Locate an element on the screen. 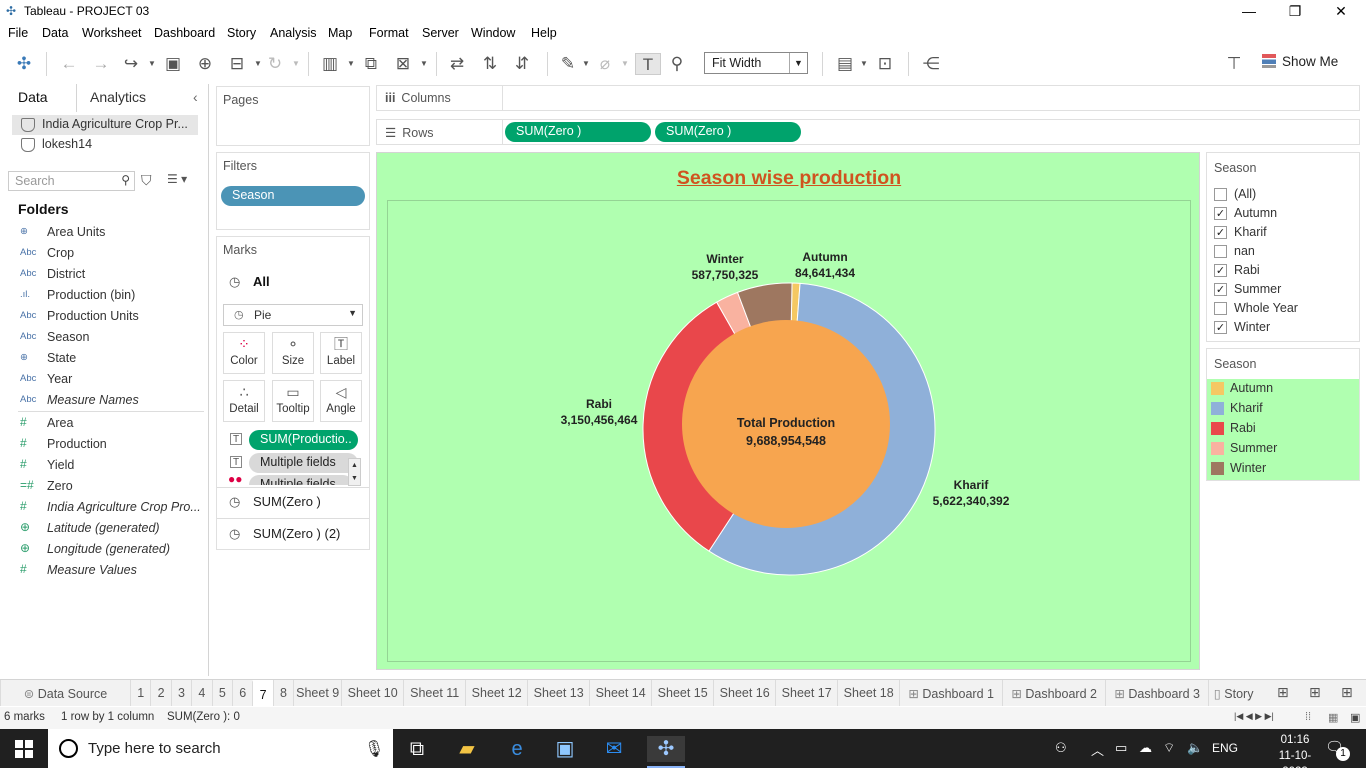 The height and width of the screenshot is (768, 1366). undo-icon: ← is located at coordinates (69, 64).